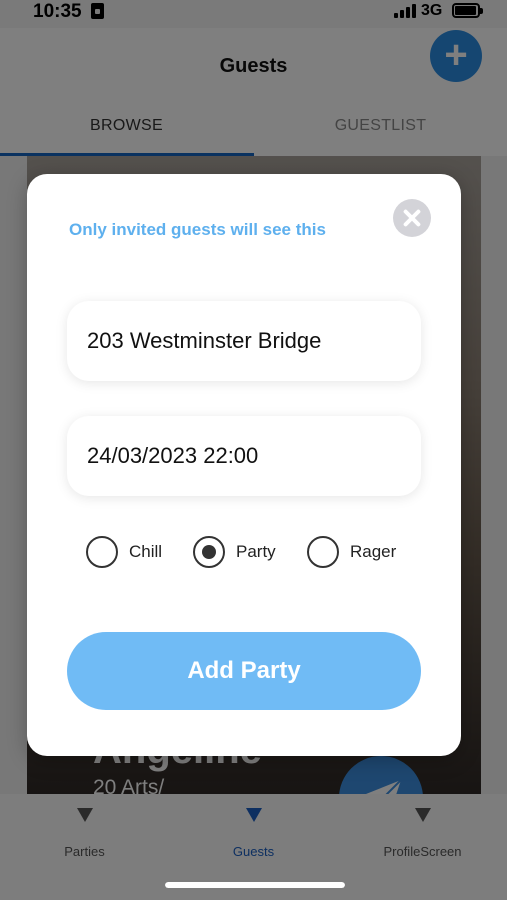 Image resolution: width=507 pixels, height=900 pixels. I want to click on add-party-button: Add Party, so click(244, 671).